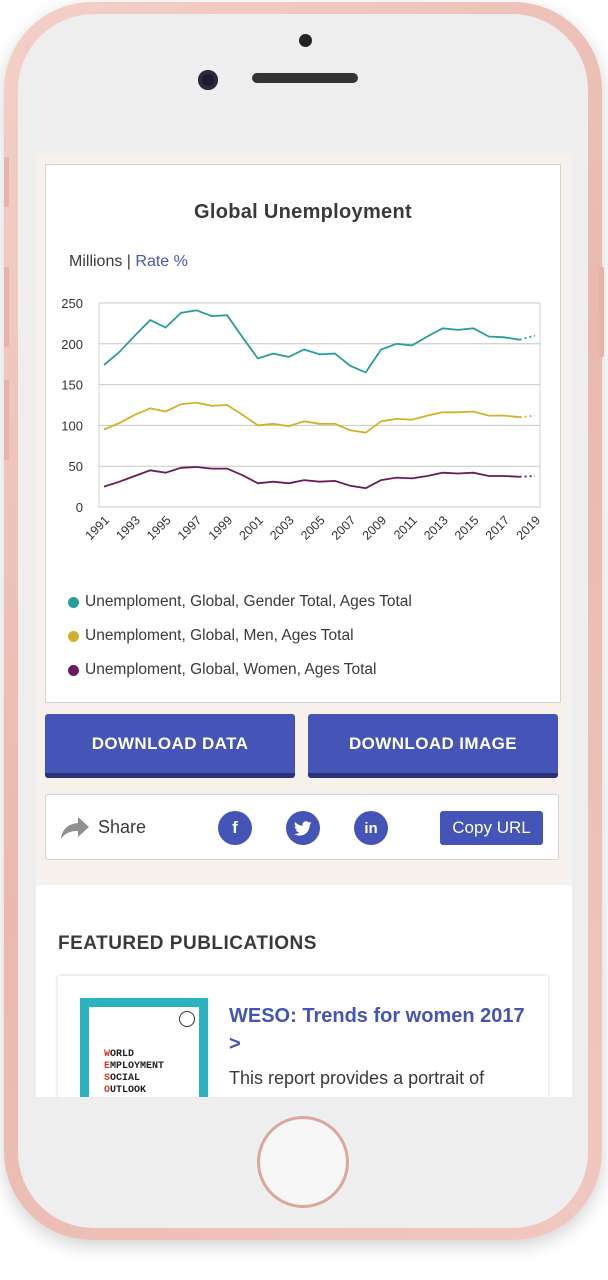  I want to click on x-tick-label: 2017, so click(498, 528).